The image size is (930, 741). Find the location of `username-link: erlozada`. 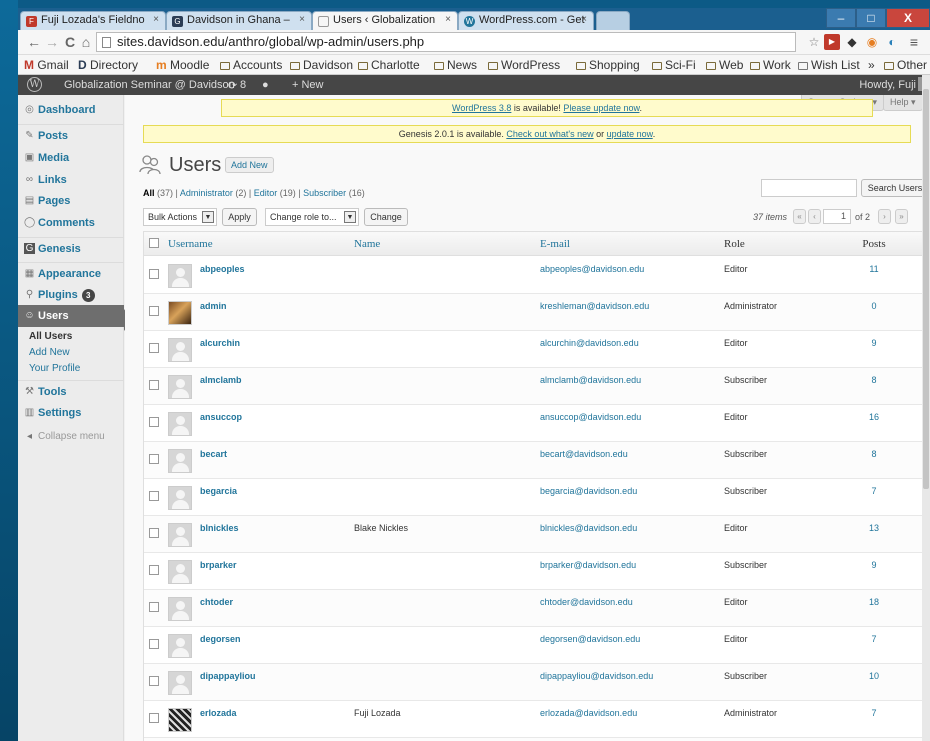

username-link: erlozada is located at coordinates (218, 713).